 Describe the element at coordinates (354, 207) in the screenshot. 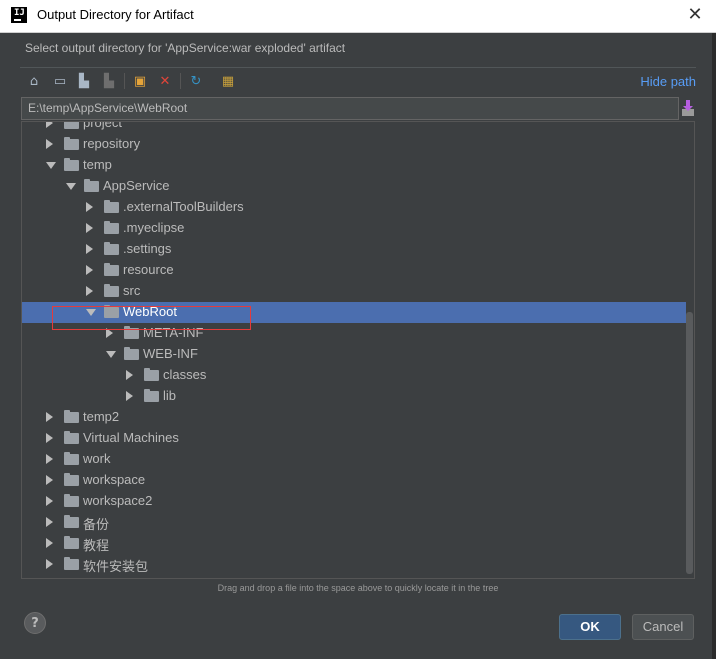

I see `tree-item-externaltoolbuilders: .externalToolBuilders` at that location.